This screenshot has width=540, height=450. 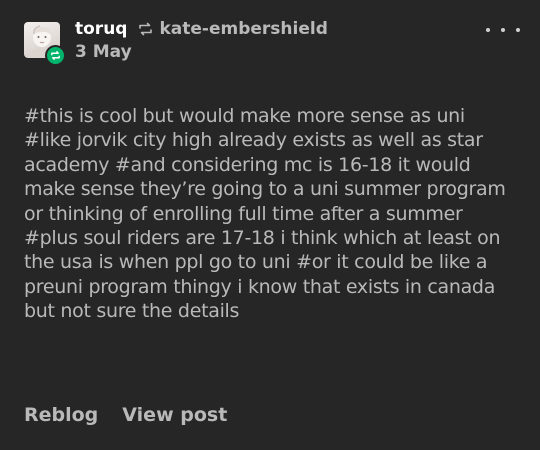 What do you see at coordinates (145, 29) in the screenshot?
I see `reblog-icon` at bounding box center [145, 29].